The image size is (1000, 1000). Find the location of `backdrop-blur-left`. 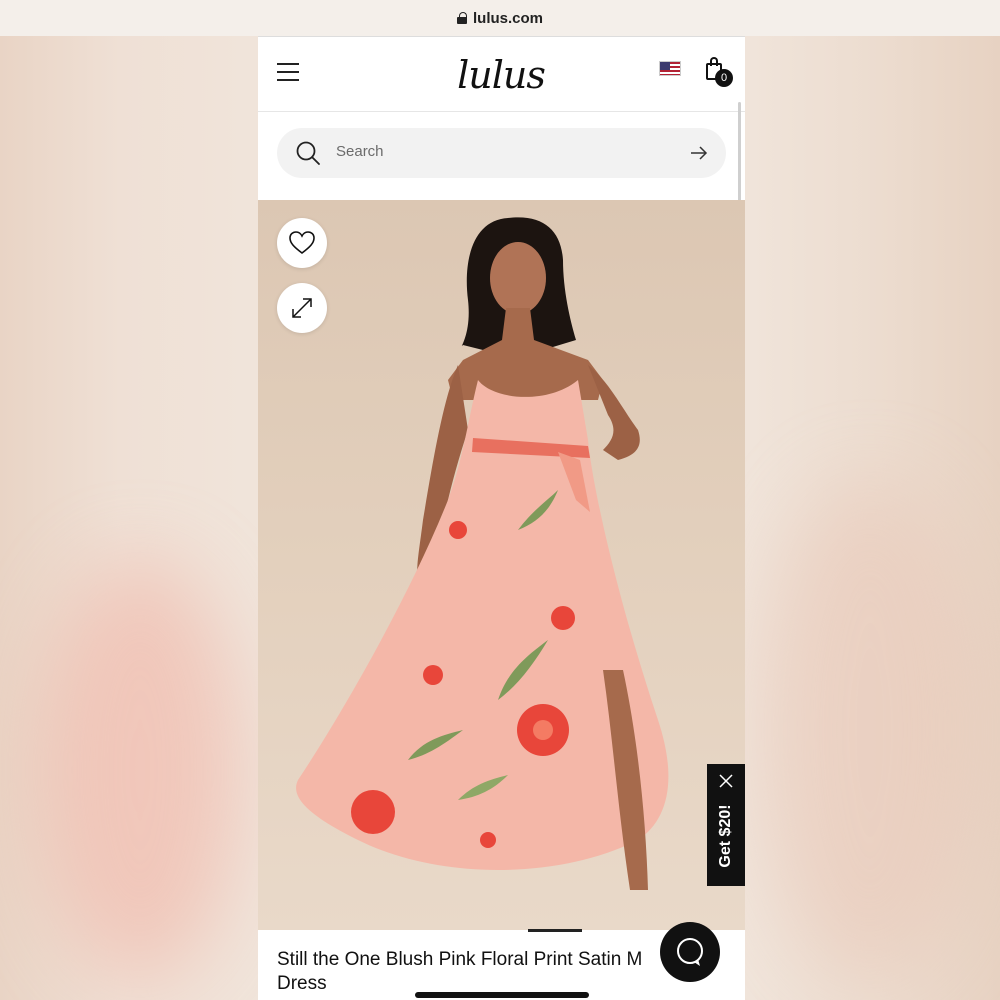

backdrop-blur-left is located at coordinates (140, 770).